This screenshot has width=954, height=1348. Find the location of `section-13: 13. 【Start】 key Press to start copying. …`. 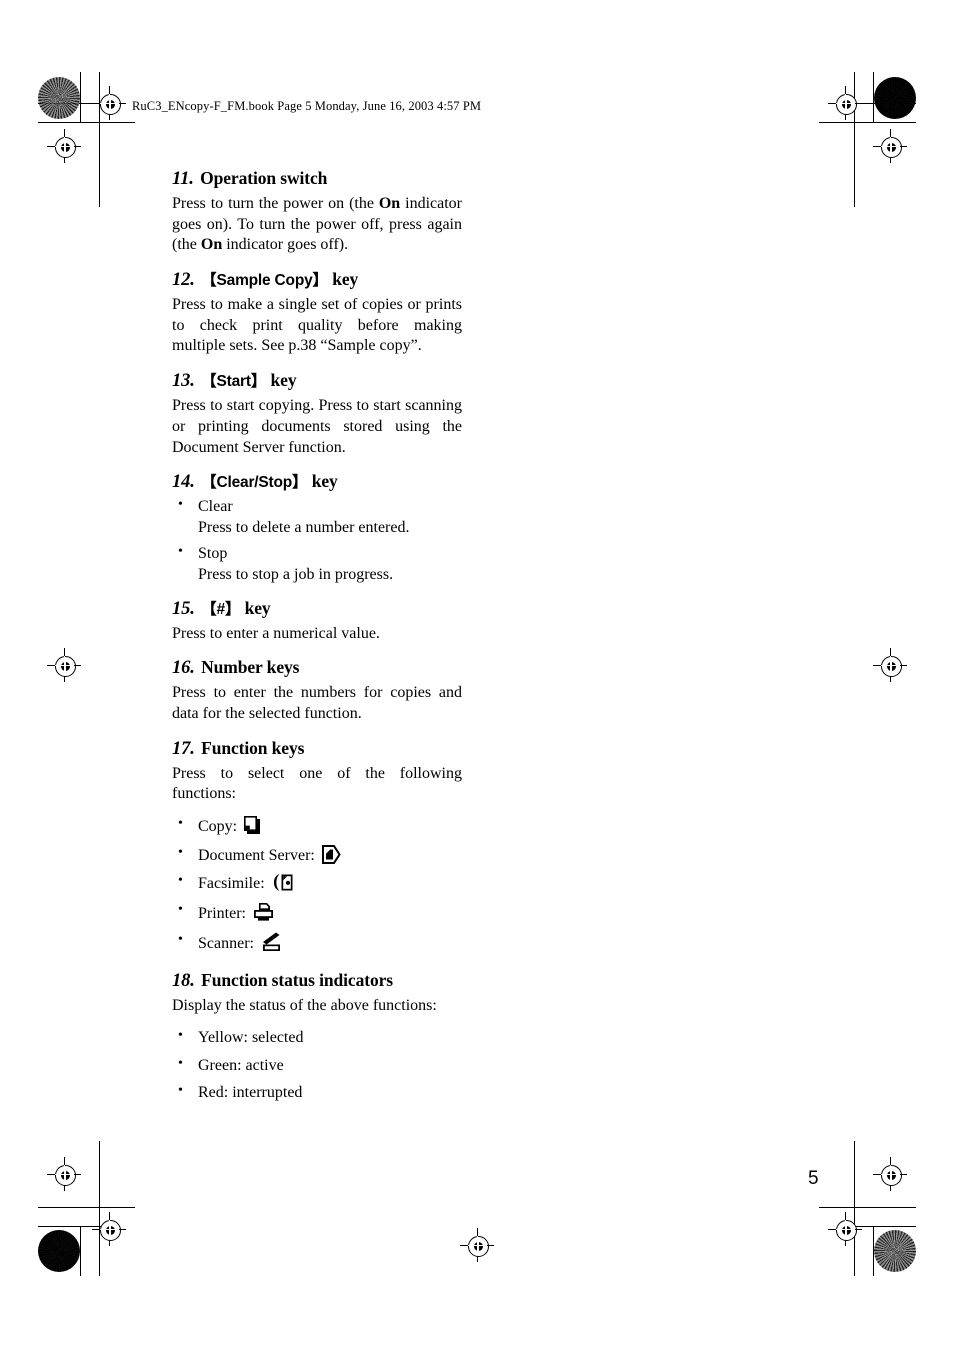

section-13: 13. 【Start】 key Press to start copying. … is located at coordinates (317, 414).